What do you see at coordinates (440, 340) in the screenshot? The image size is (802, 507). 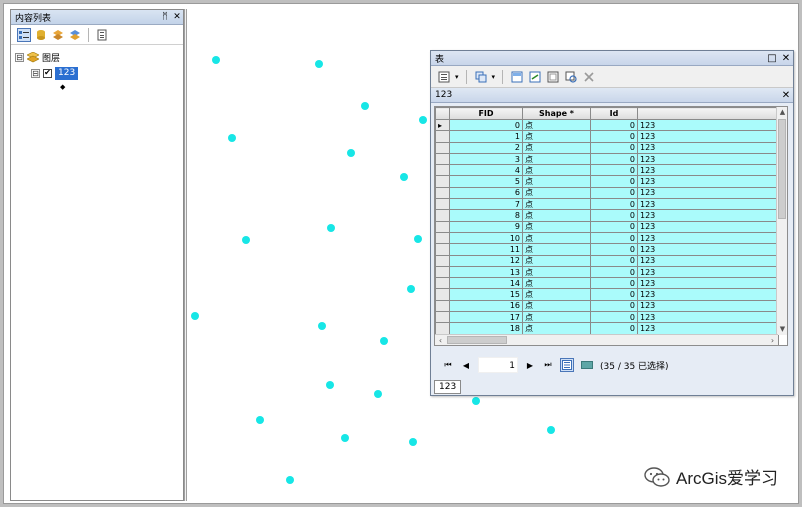 I see `scroll-left-icon: ‹` at bounding box center [440, 340].